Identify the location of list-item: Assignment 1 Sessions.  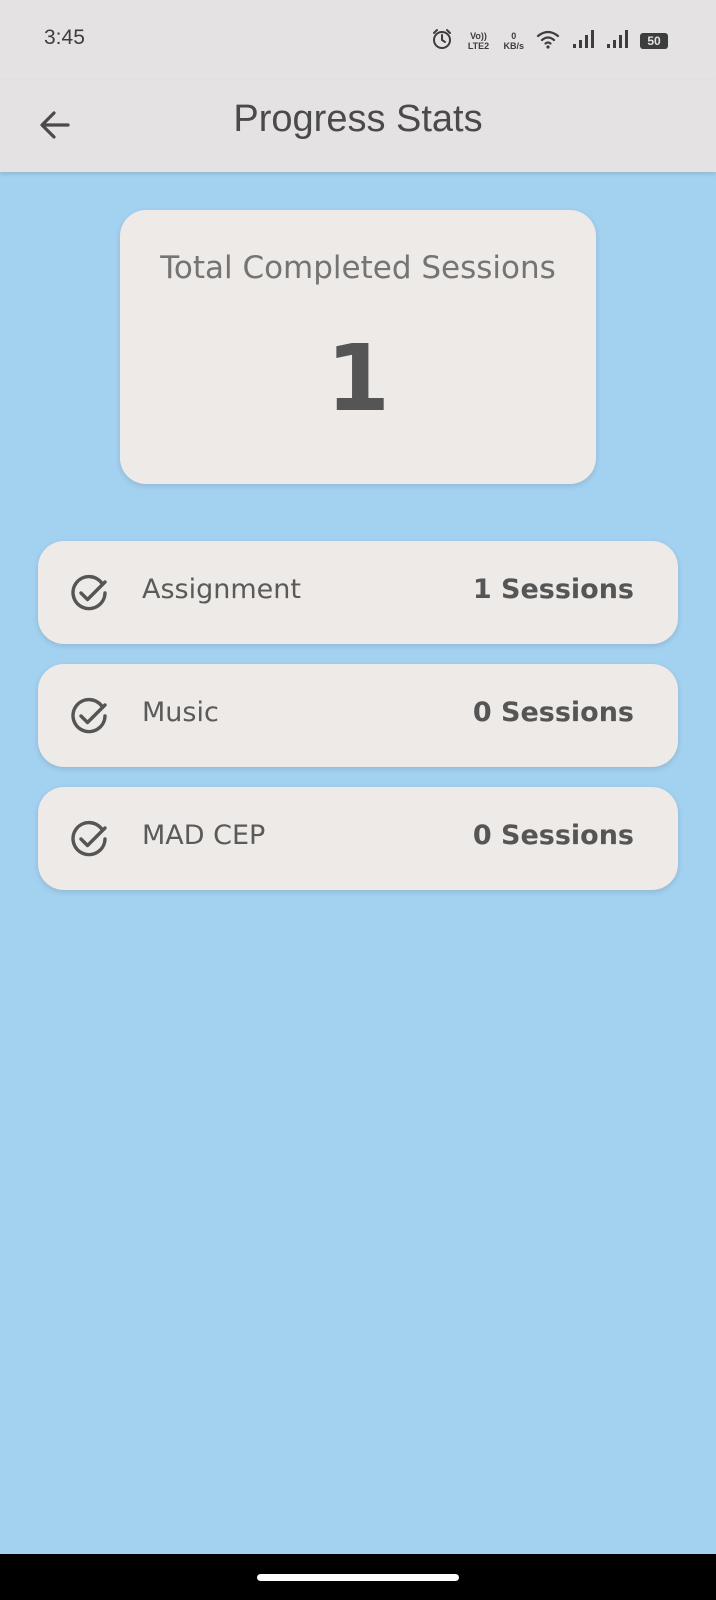
(358, 592).